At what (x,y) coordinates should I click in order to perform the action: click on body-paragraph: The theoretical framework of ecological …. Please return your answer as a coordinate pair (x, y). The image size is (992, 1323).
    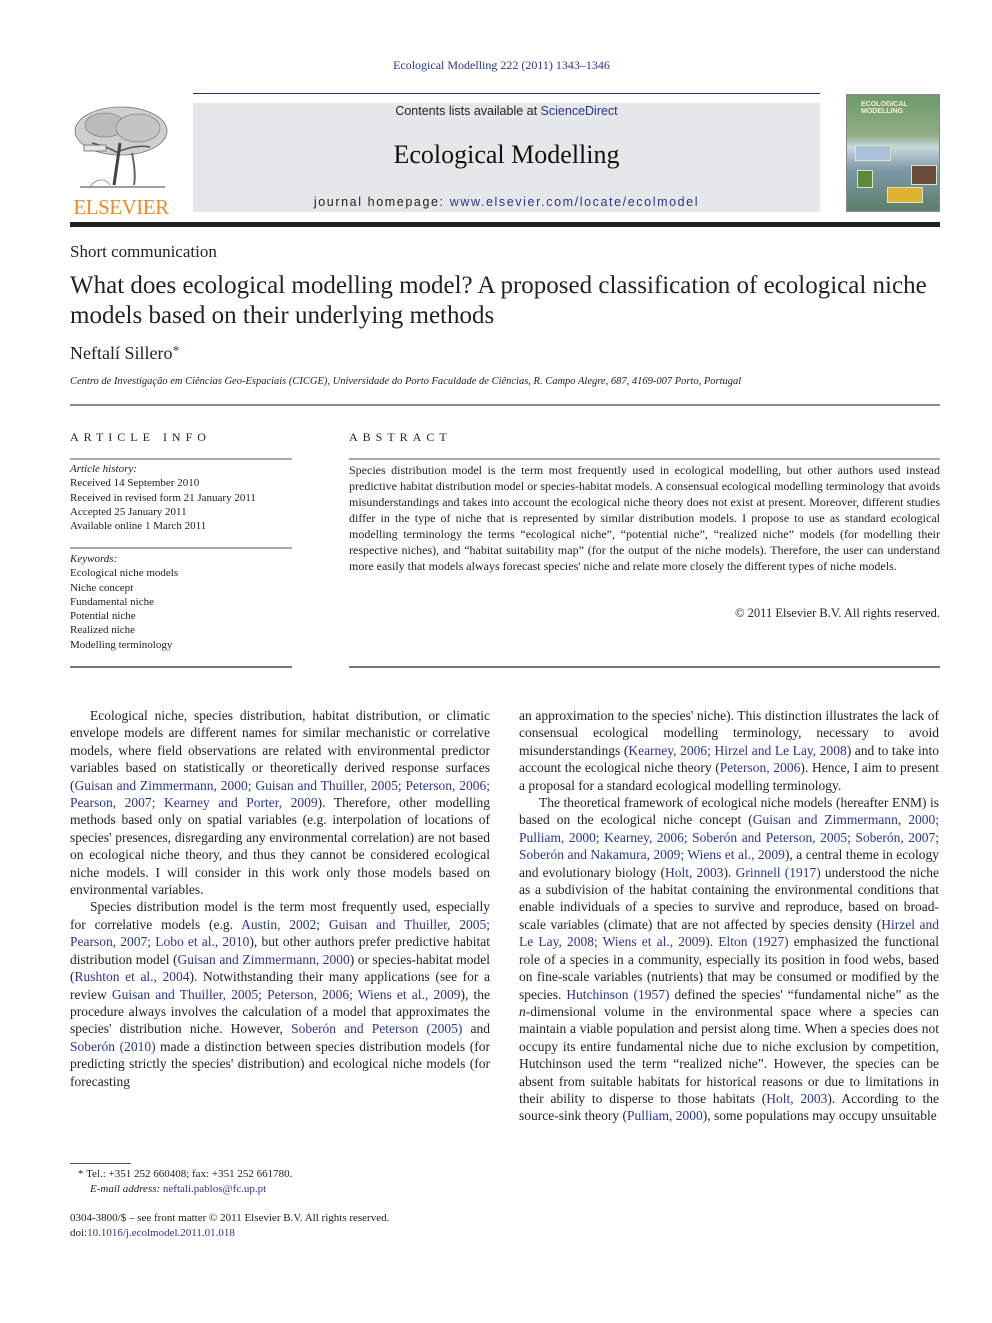
    Looking at the image, I should click on (729, 959).